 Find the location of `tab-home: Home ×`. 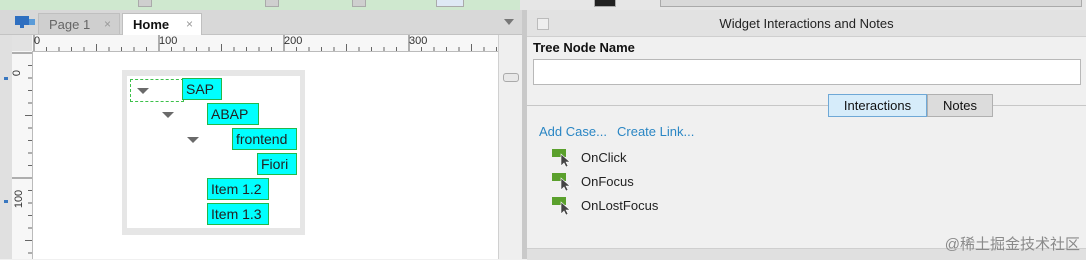

tab-home: Home × is located at coordinates (162, 24).